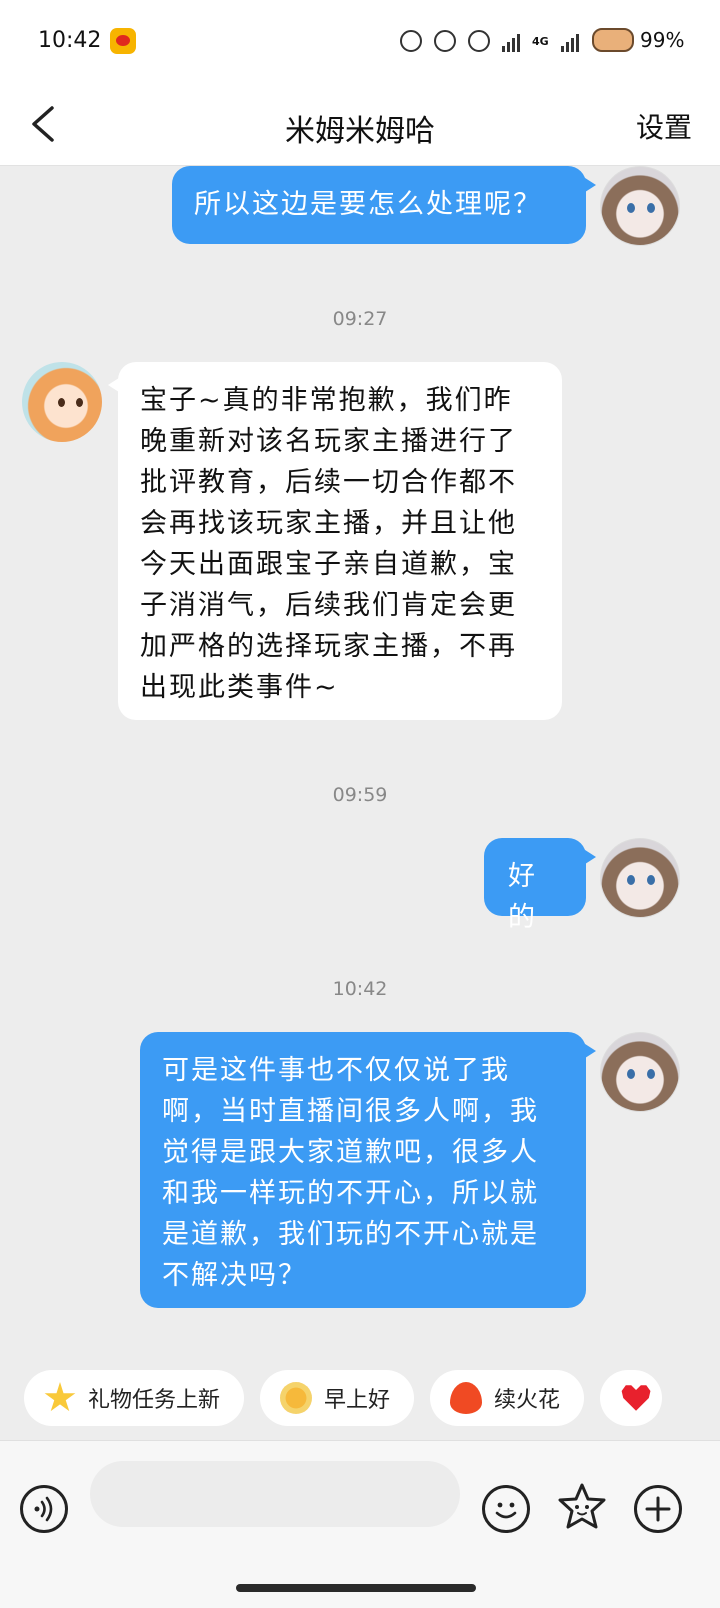  What do you see at coordinates (662, 40) in the screenshot?
I see `battery-percent: 99%` at bounding box center [662, 40].